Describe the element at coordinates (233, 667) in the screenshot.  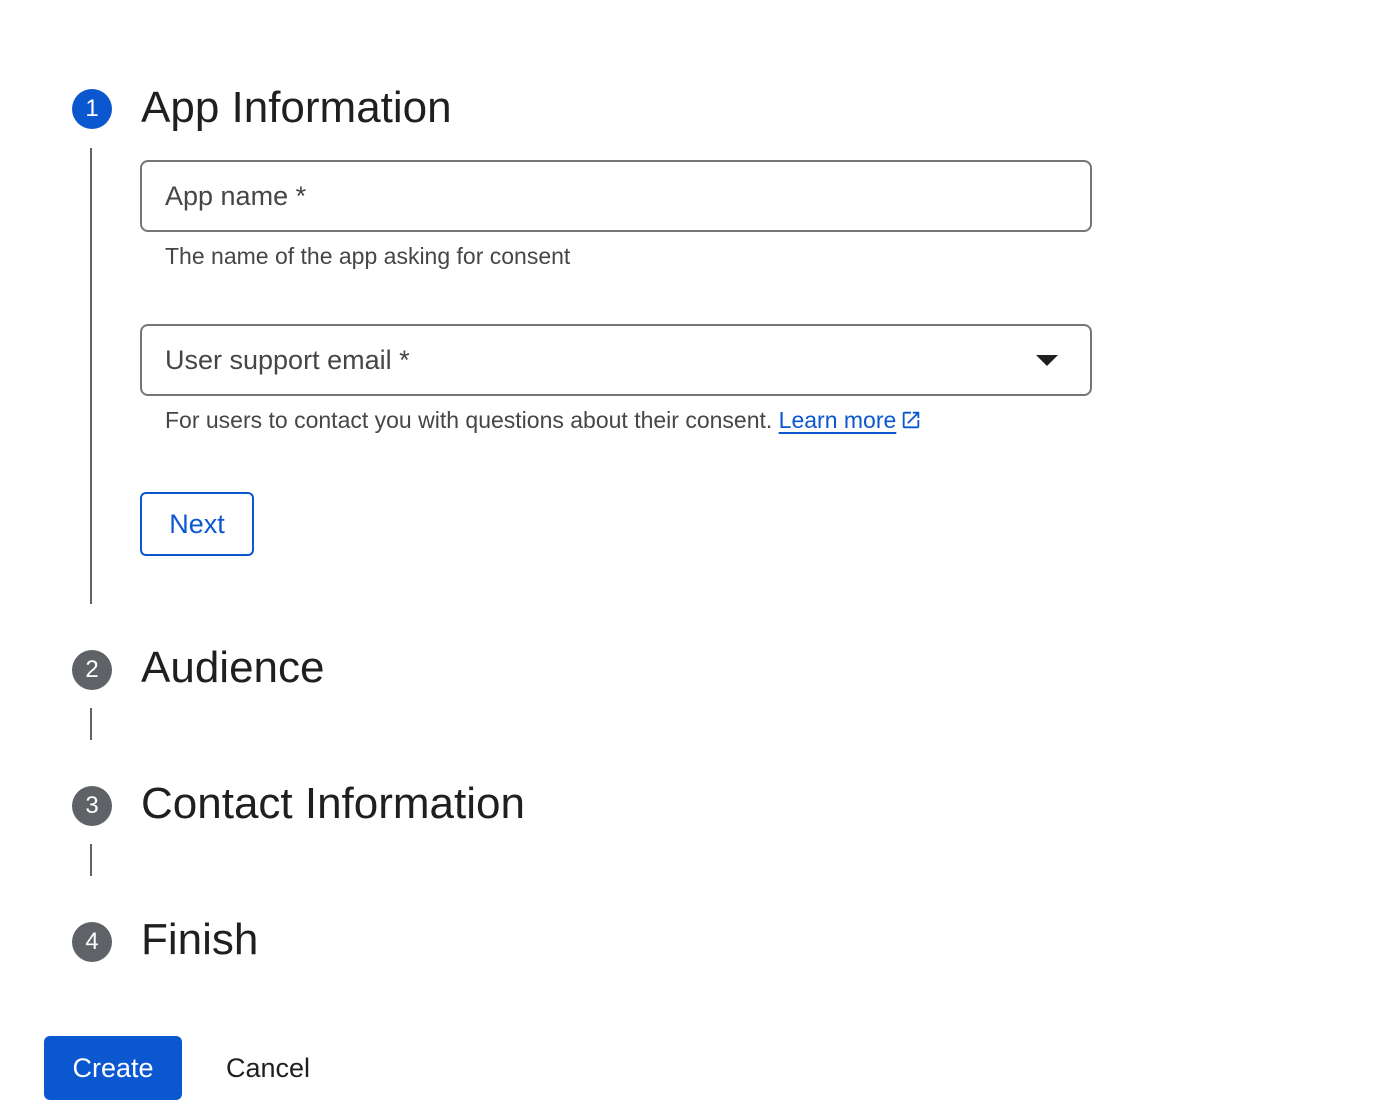
I see `step-2-title: Audience` at that location.